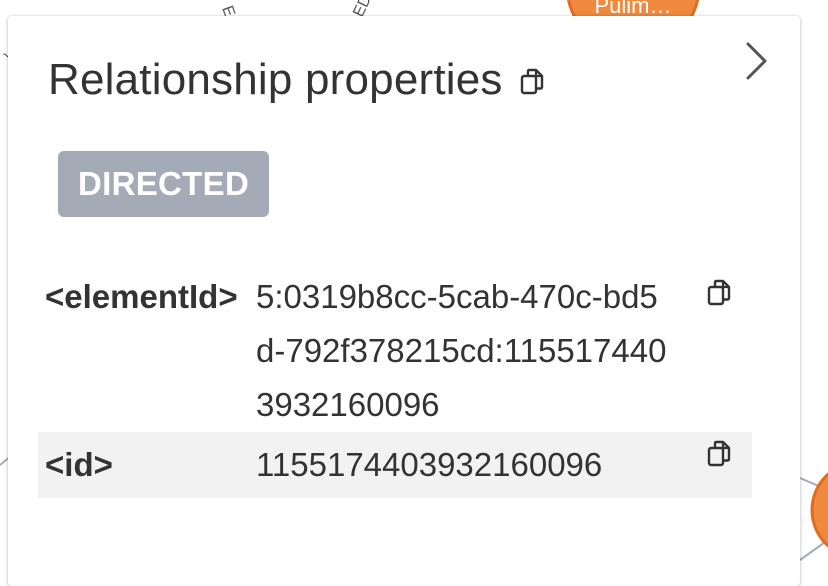  What do you see at coordinates (275, 79) in the screenshot?
I see `panel-title: Relationship properties` at bounding box center [275, 79].